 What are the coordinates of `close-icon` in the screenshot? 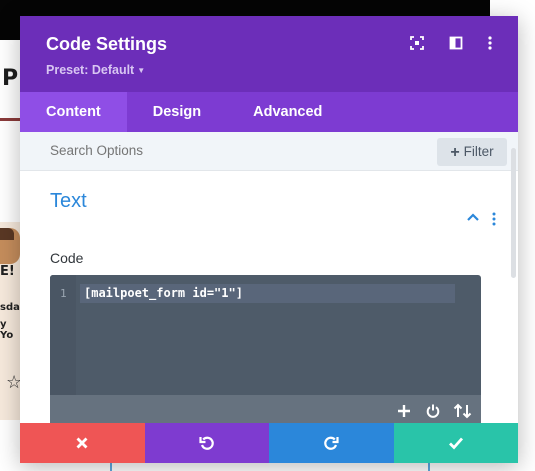 It's located at (82, 443).